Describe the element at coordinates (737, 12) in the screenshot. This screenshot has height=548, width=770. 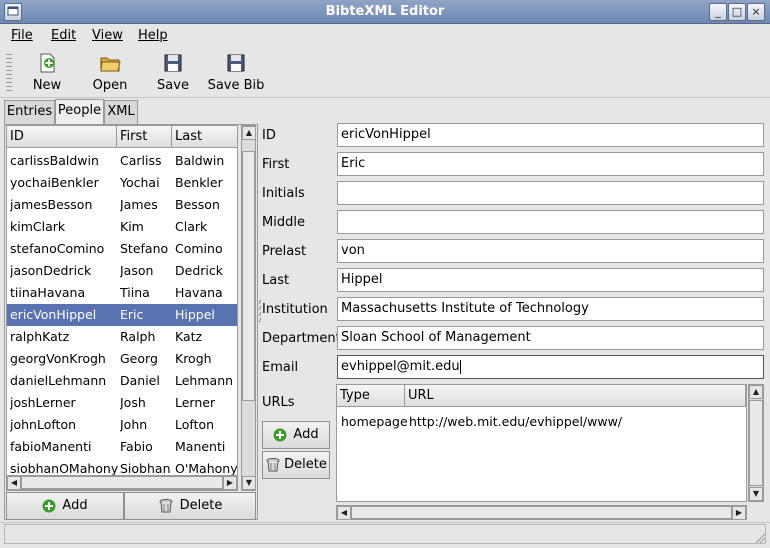
I see `maximize-button: □` at that location.